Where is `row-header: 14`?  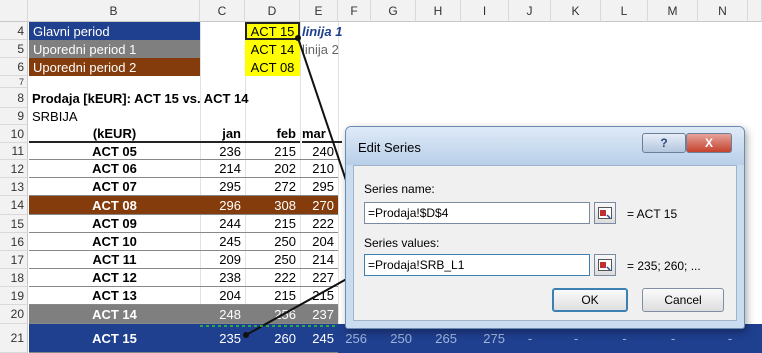
row-header: 14 is located at coordinates (14, 205).